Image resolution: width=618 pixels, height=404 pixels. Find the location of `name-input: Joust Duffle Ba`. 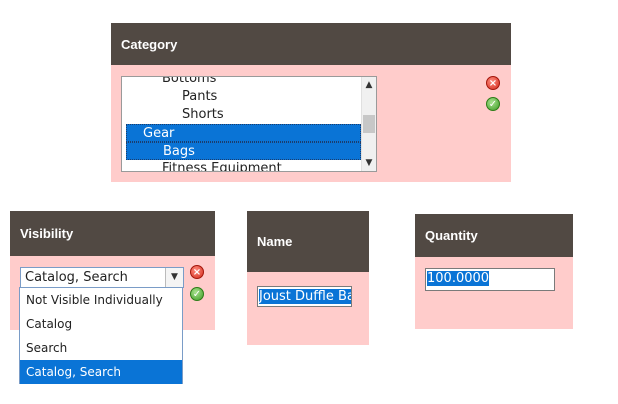

name-input: Joust Duffle Ba is located at coordinates (304, 296).